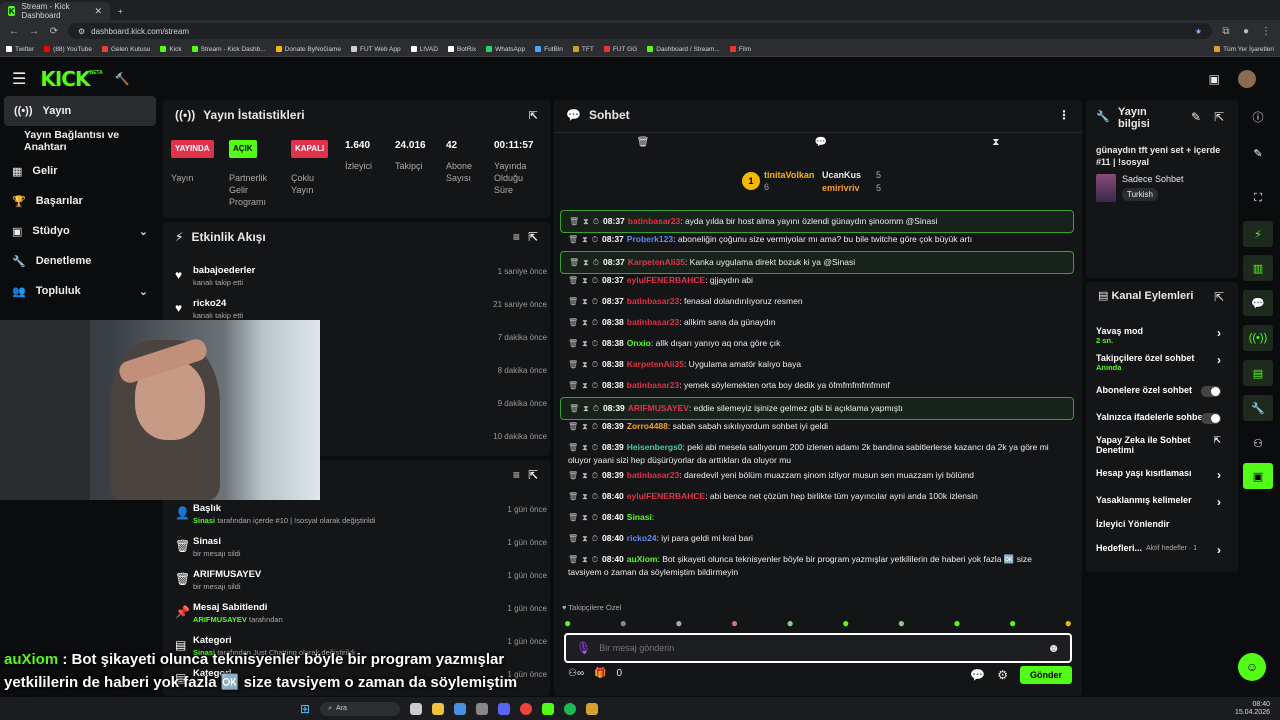 The image size is (1280, 720). Describe the element at coordinates (642, 559) in the screenshot. I see `message-username: auXiom` at that location.